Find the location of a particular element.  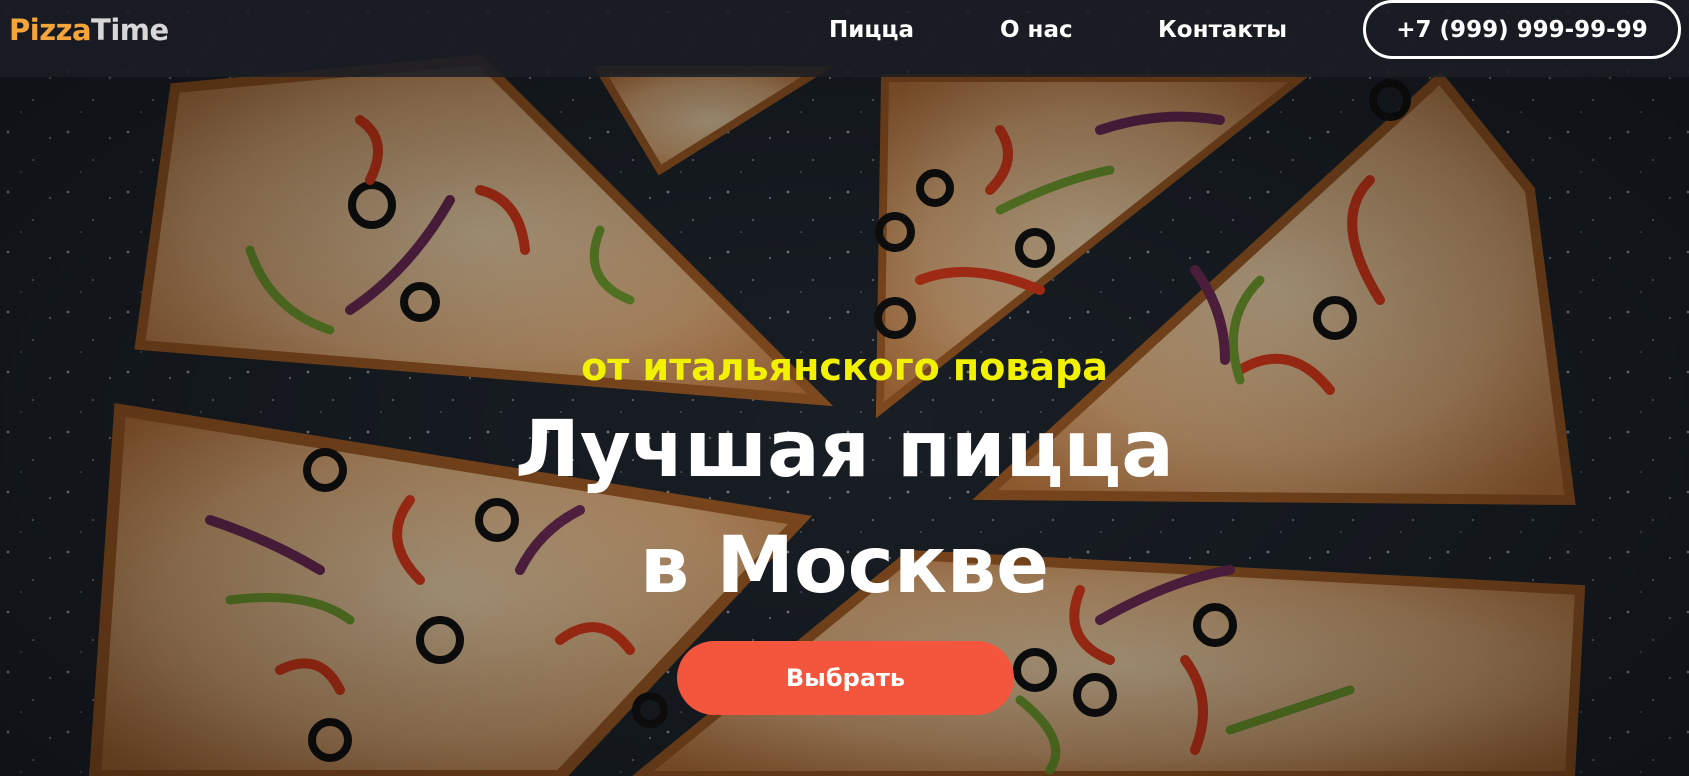

logo-time-text: Time is located at coordinates (130, 30).